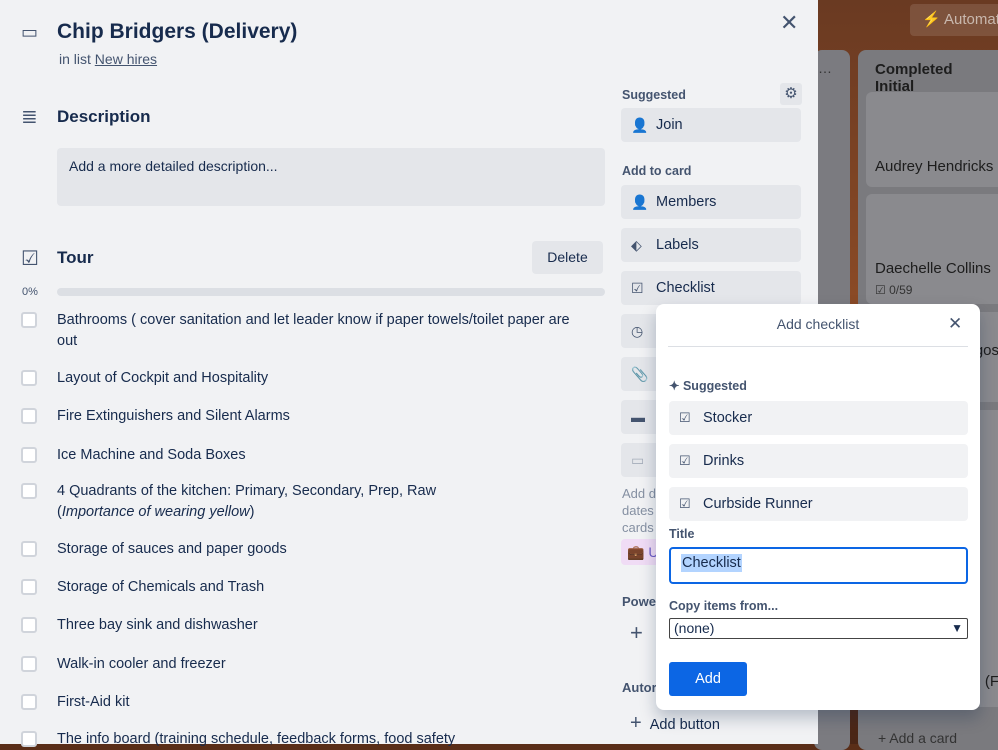 The width and height of the screenshot is (998, 750). Describe the element at coordinates (711, 563) in the screenshot. I see `title-value: Checklist` at that location.